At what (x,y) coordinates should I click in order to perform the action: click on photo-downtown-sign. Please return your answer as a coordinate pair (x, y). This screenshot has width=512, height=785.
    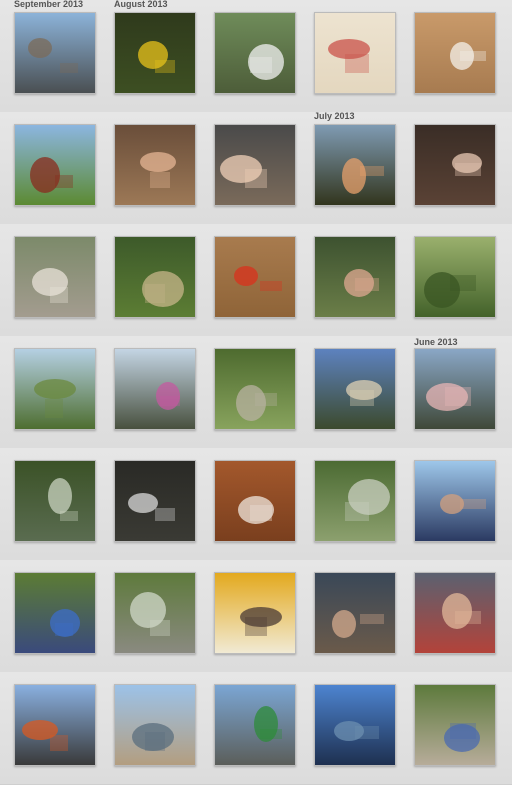
    Looking at the image, I should click on (255, 725).